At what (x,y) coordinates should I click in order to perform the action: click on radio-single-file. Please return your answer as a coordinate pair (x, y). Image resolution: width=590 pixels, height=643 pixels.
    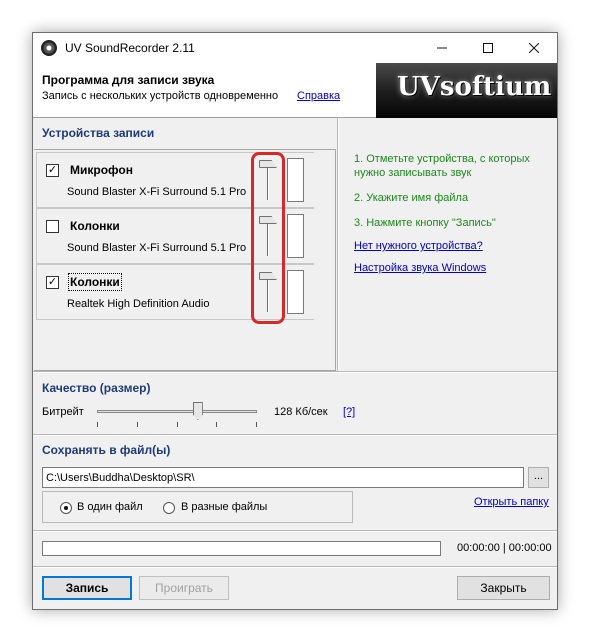
    Looking at the image, I should click on (66, 508).